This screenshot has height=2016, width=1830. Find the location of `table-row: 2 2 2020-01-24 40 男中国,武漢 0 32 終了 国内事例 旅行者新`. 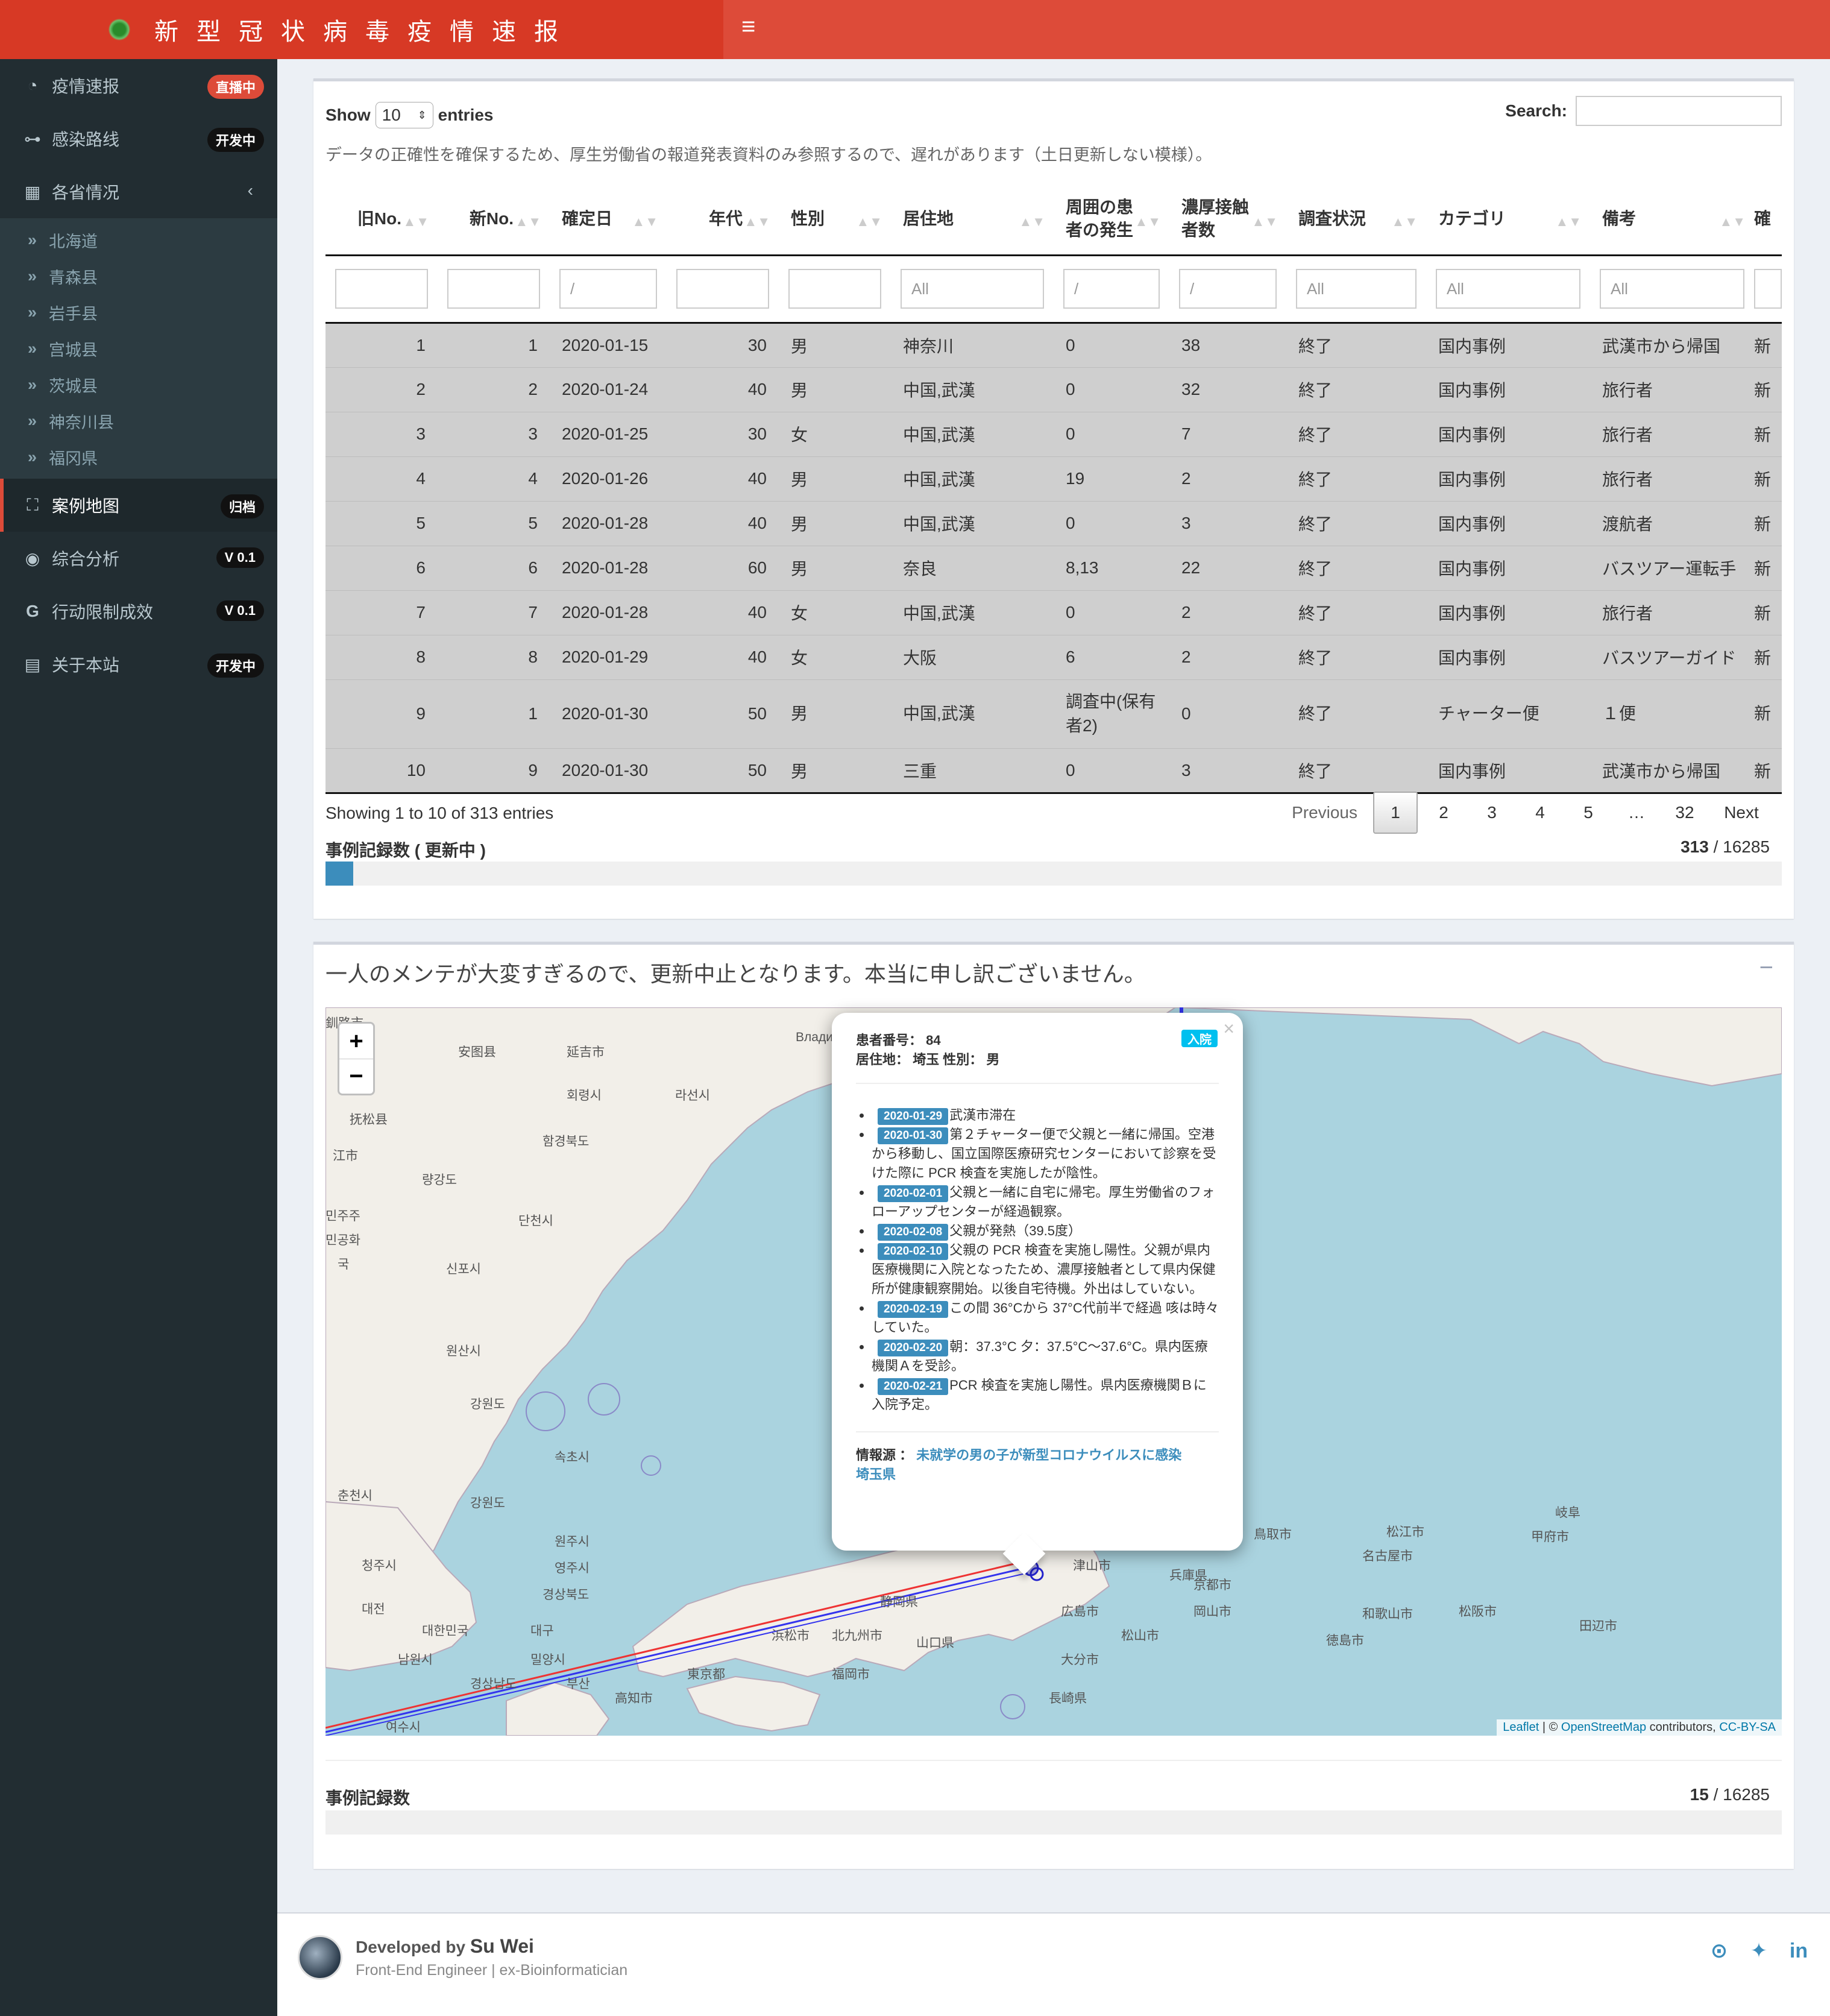

table-row: 2 2 2020-01-24 40 男中国,武漢 0 32 終了 国内事例 旅行者新 is located at coordinates (1053, 390).